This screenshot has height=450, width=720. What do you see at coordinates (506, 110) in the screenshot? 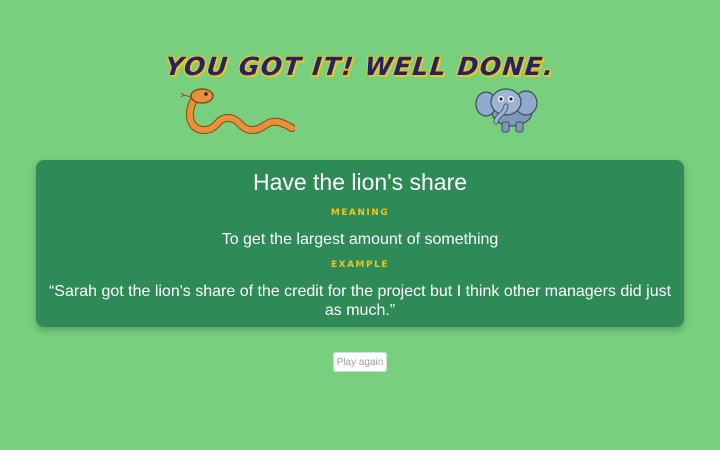
I see `elephant-icon` at bounding box center [506, 110].